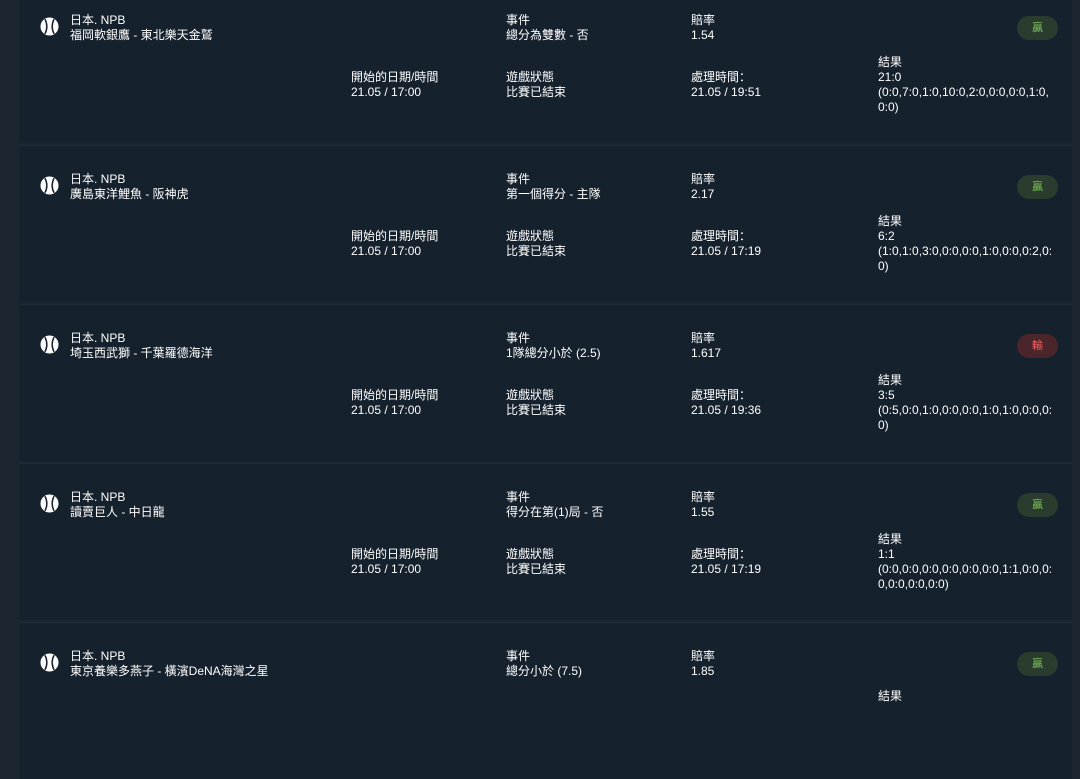 The width and height of the screenshot is (1080, 779). What do you see at coordinates (1037, 346) in the screenshot?
I see `outcome-badge: 輸` at bounding box center [1037, 346].